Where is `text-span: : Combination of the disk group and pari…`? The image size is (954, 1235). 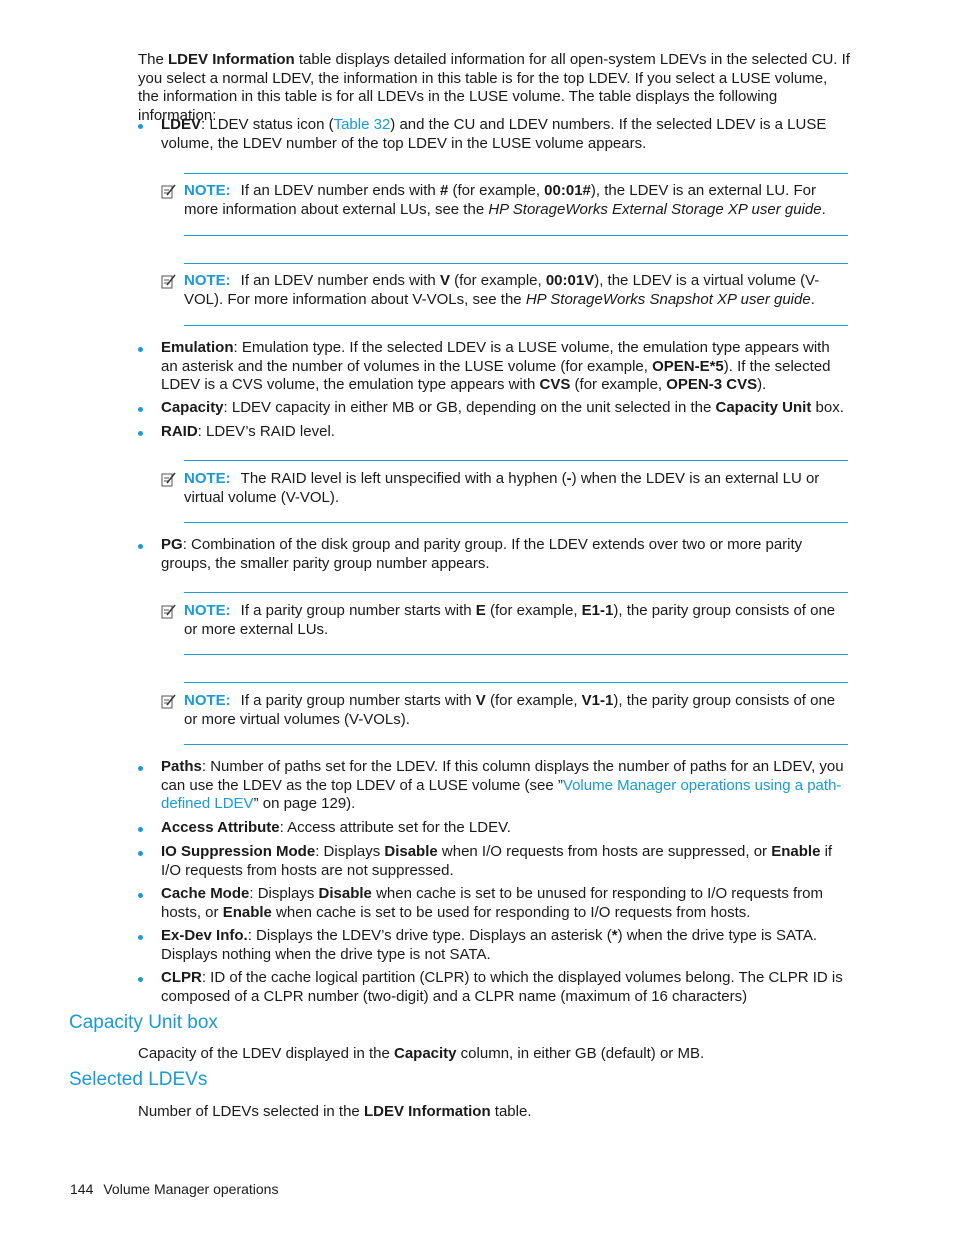 text-span: : Combination of the disk group and pari… is located at coordinates (482, 554).